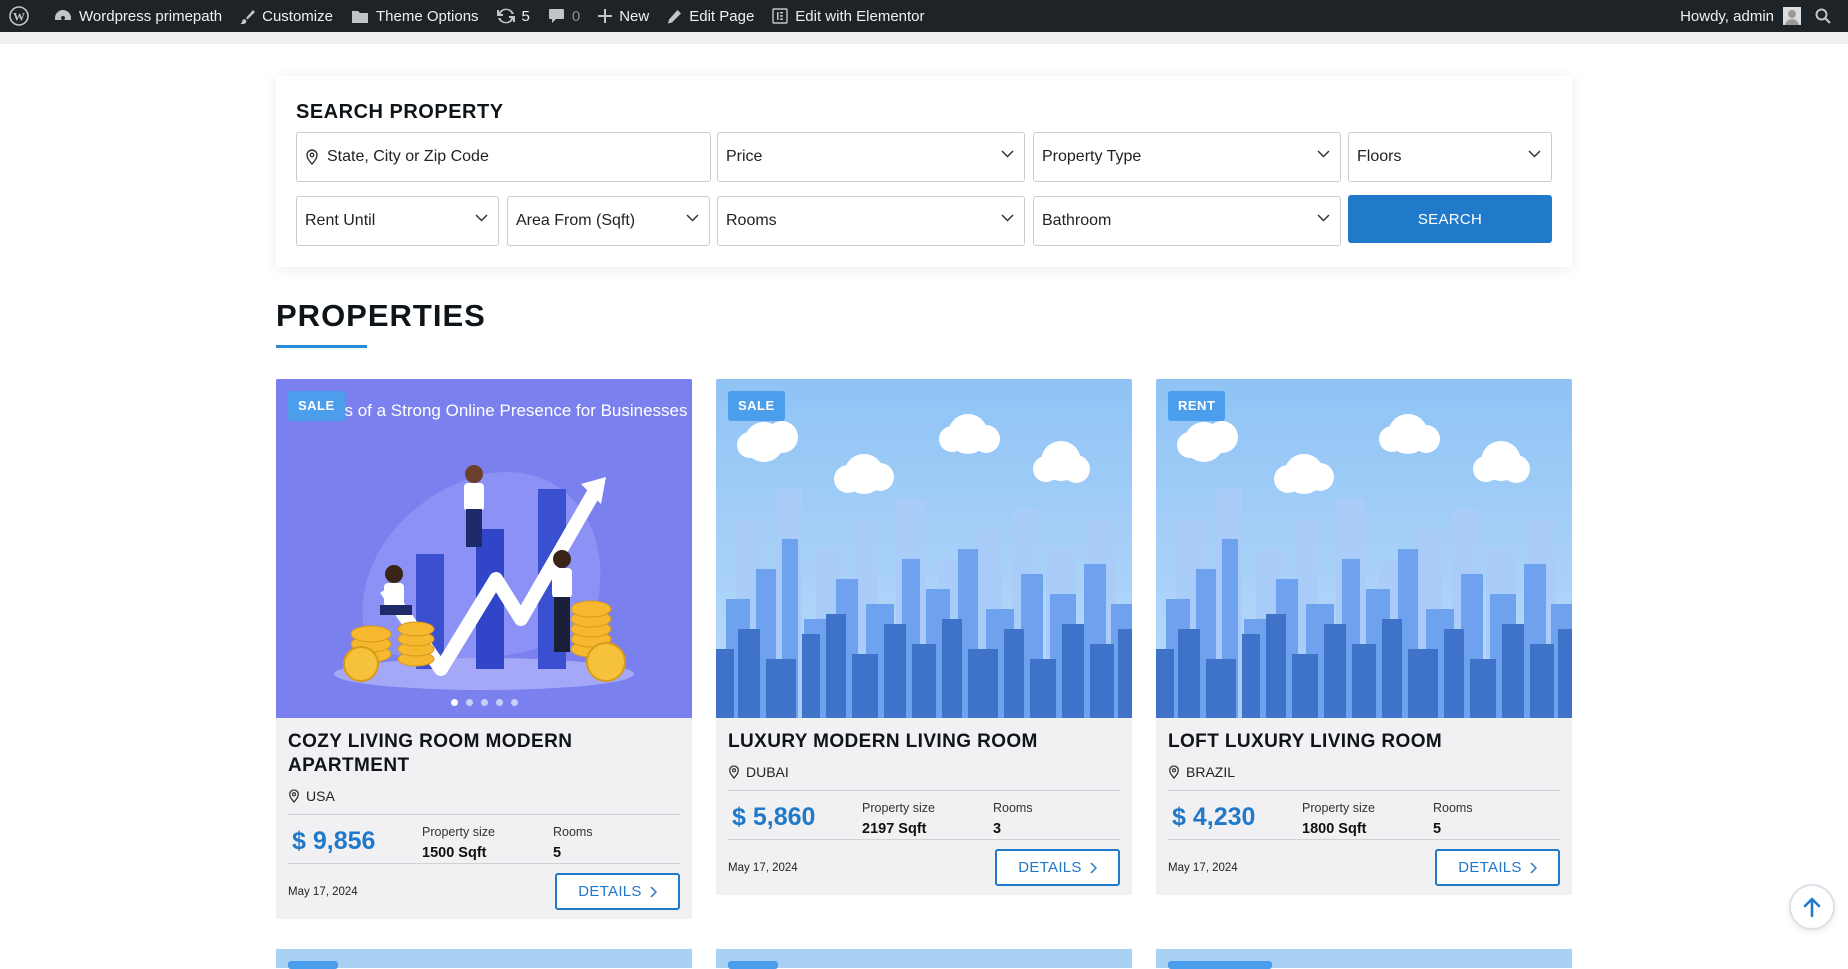 The width and height of the screenshot is (1848, 969). I want to click on theme-options-link: Theme Options, so click(415, 16).